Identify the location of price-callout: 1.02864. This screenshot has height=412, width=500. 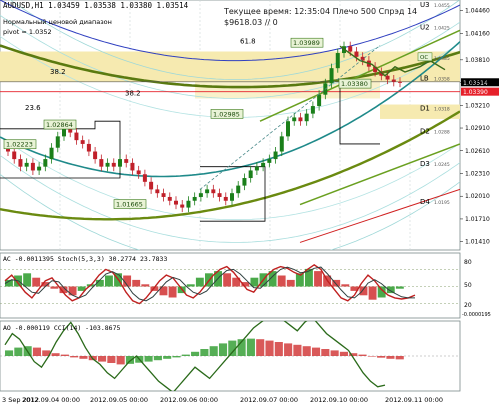
(59, 125).